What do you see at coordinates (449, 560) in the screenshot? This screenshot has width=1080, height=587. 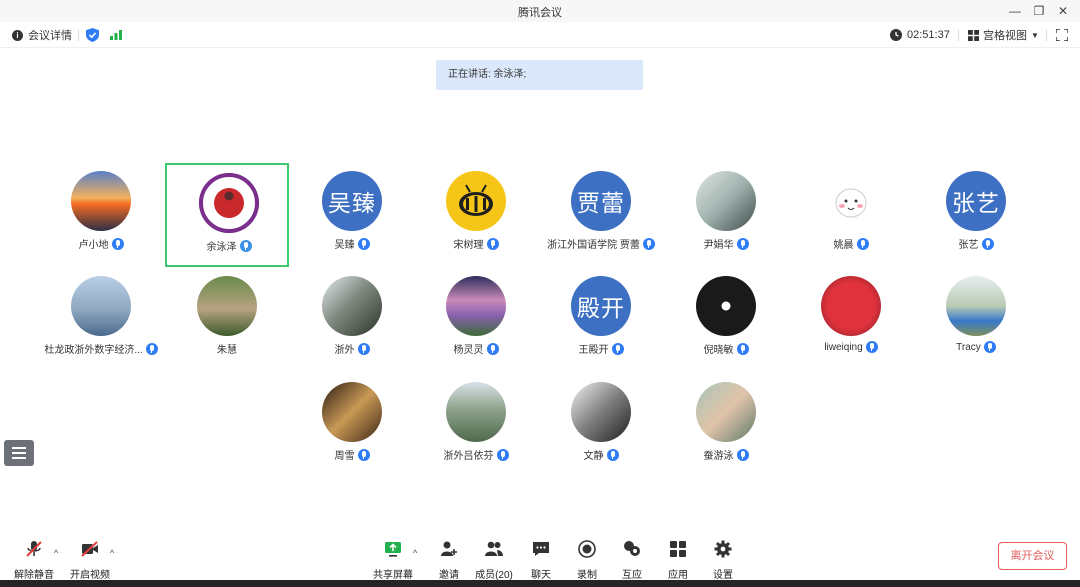 I see `invite-button: 邀请` at bounding box center [449, 560].